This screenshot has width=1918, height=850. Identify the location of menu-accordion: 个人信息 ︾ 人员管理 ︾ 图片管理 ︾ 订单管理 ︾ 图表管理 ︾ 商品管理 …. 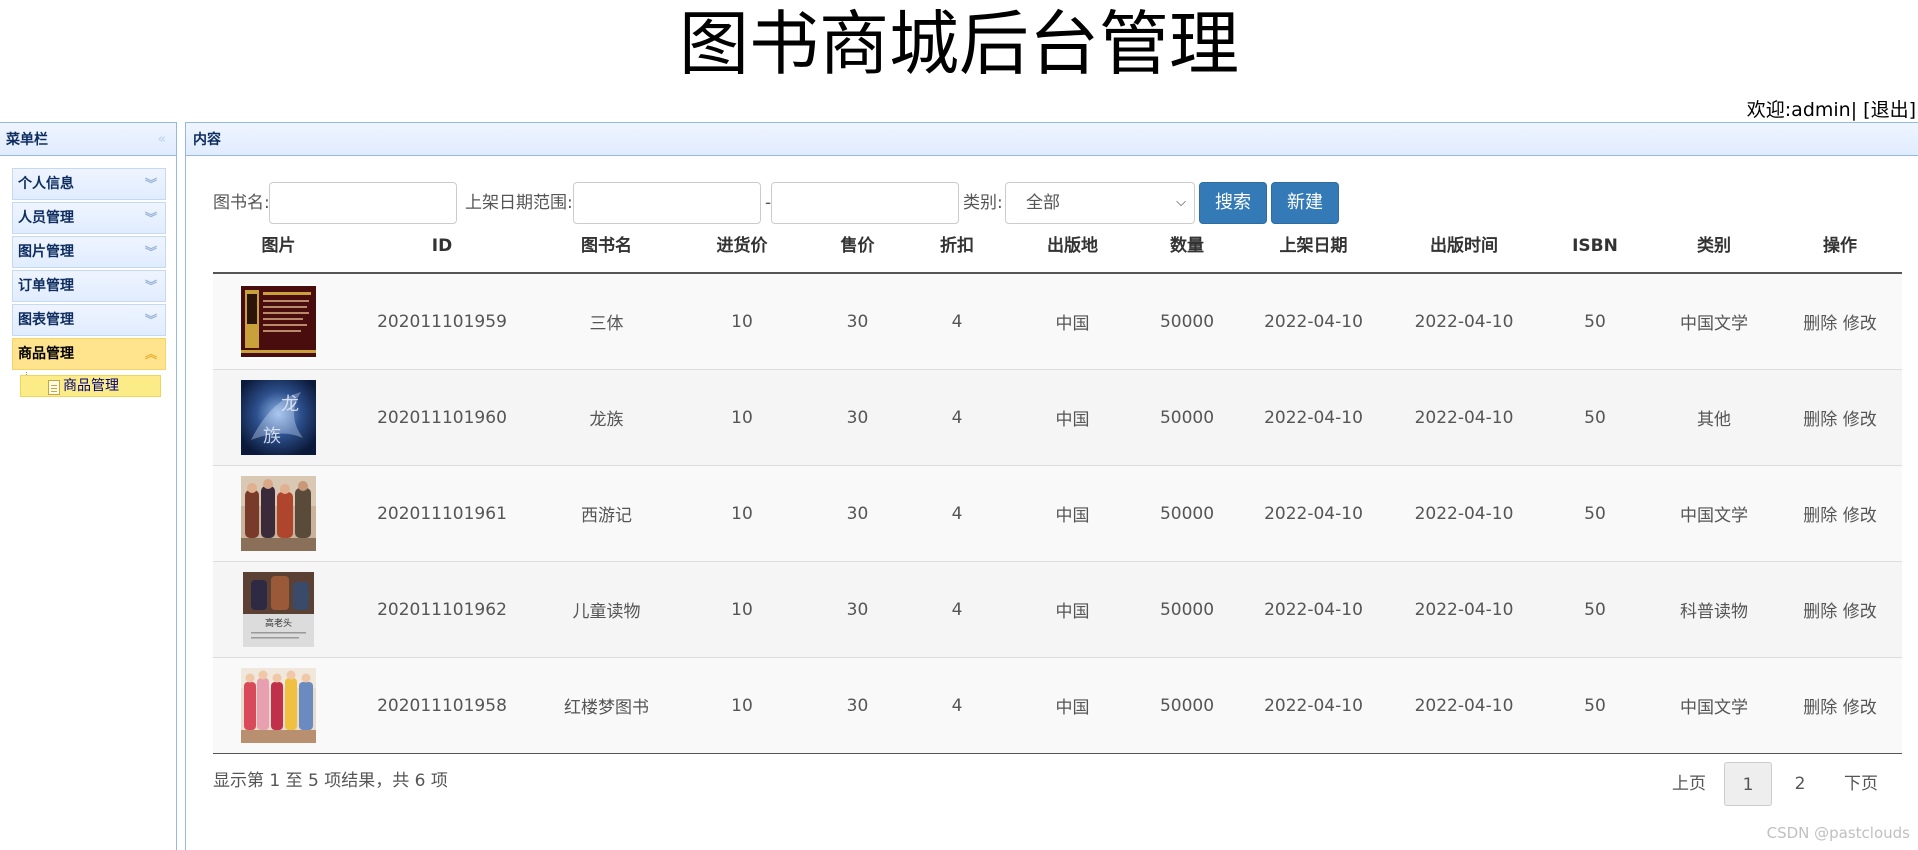
(89, 288).